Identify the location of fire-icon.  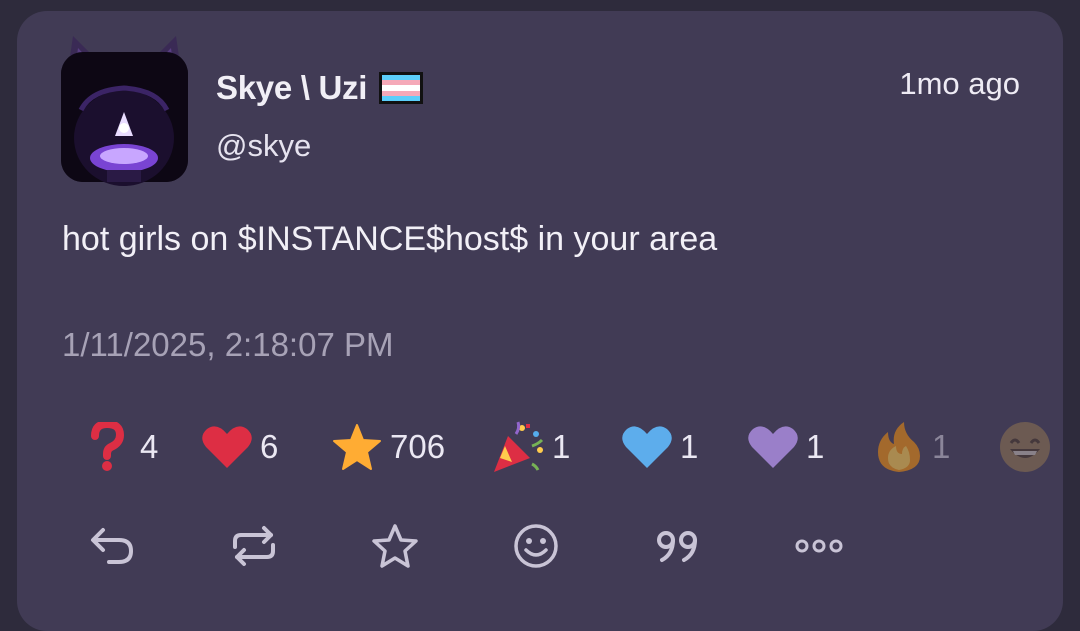
(899, 447).